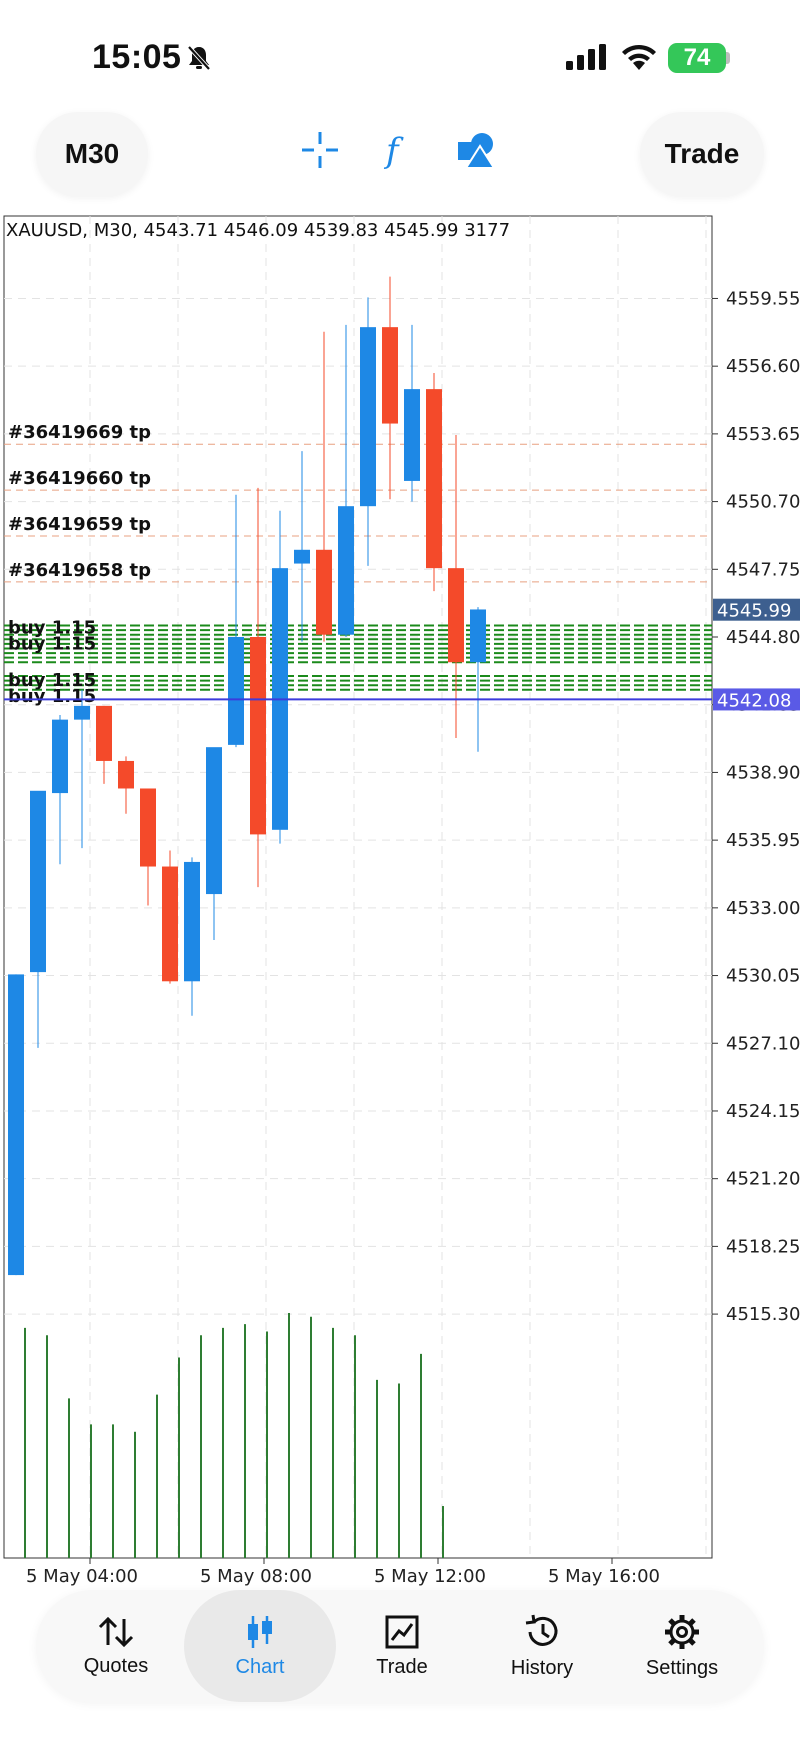  What do you see at coordinates (116, 1665) in the screenshot?
I see `nav-quotes-label: Quotes` at bounding box center [116, 1665].